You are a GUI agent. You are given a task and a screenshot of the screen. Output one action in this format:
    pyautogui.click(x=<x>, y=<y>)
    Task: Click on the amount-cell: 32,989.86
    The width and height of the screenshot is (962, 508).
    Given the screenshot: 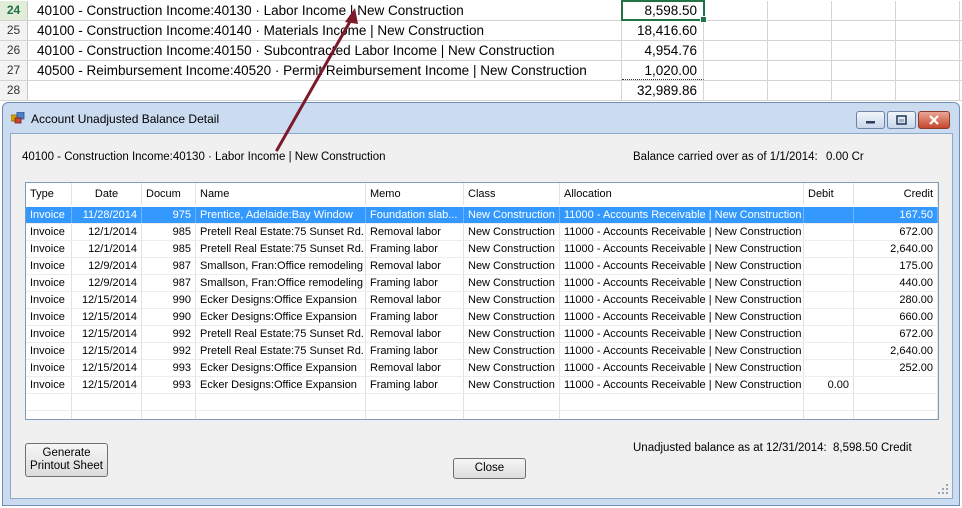 What is the action you would take?
    pyautogui.click(x=663, y=90)
    